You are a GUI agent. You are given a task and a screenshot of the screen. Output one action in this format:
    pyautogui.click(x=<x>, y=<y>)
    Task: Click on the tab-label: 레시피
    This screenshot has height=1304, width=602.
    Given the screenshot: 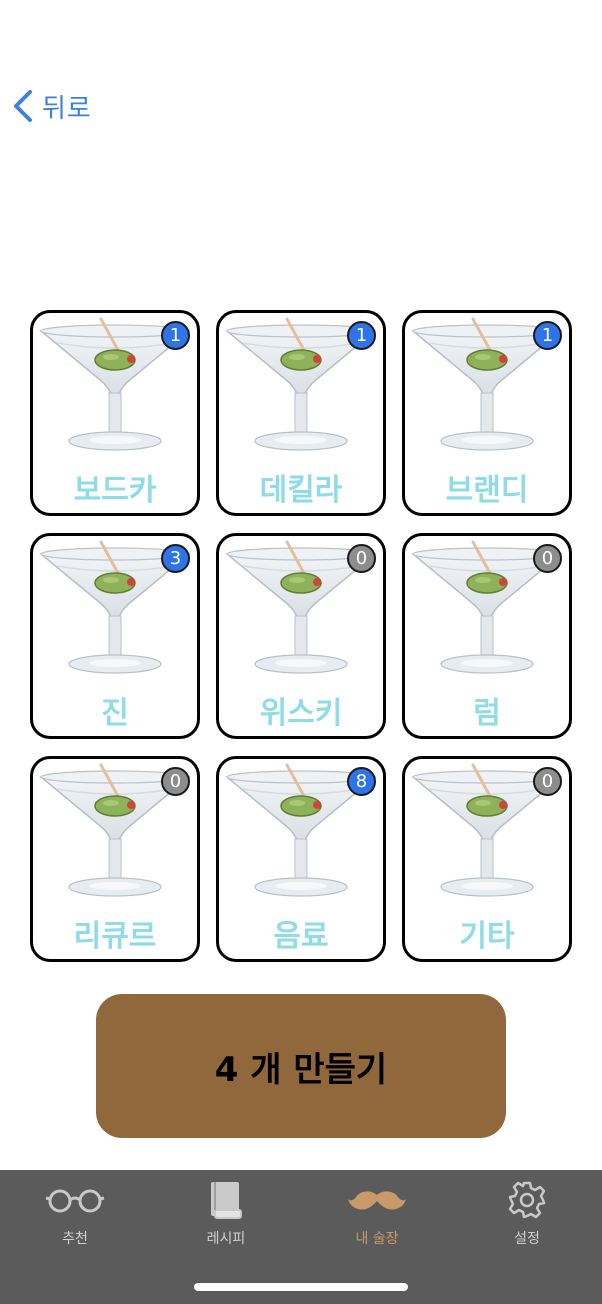 What is the action you would take?
    pyautogui.click(x=226, y=1239)
    